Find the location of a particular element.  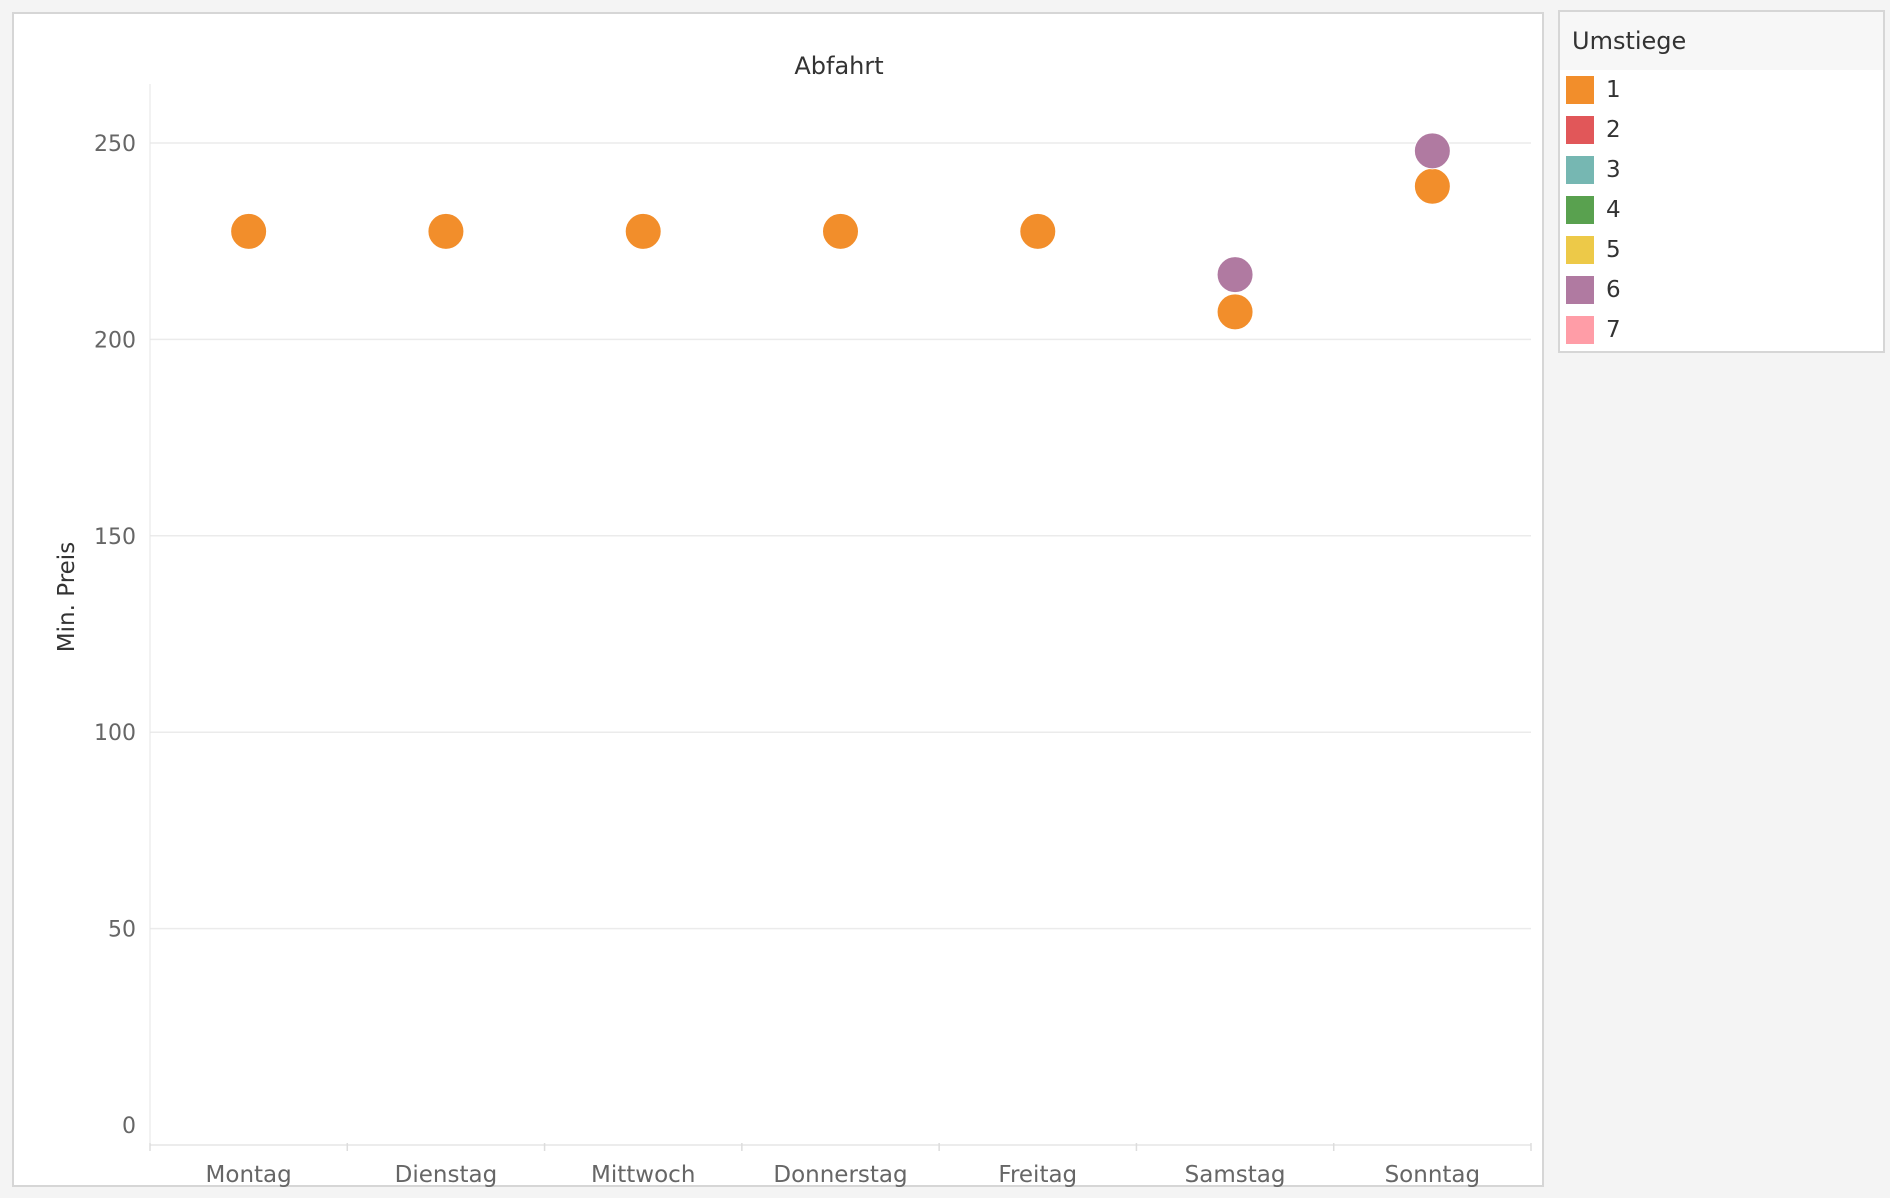

legend-label: 7 is located at coordinates (1613, 330).